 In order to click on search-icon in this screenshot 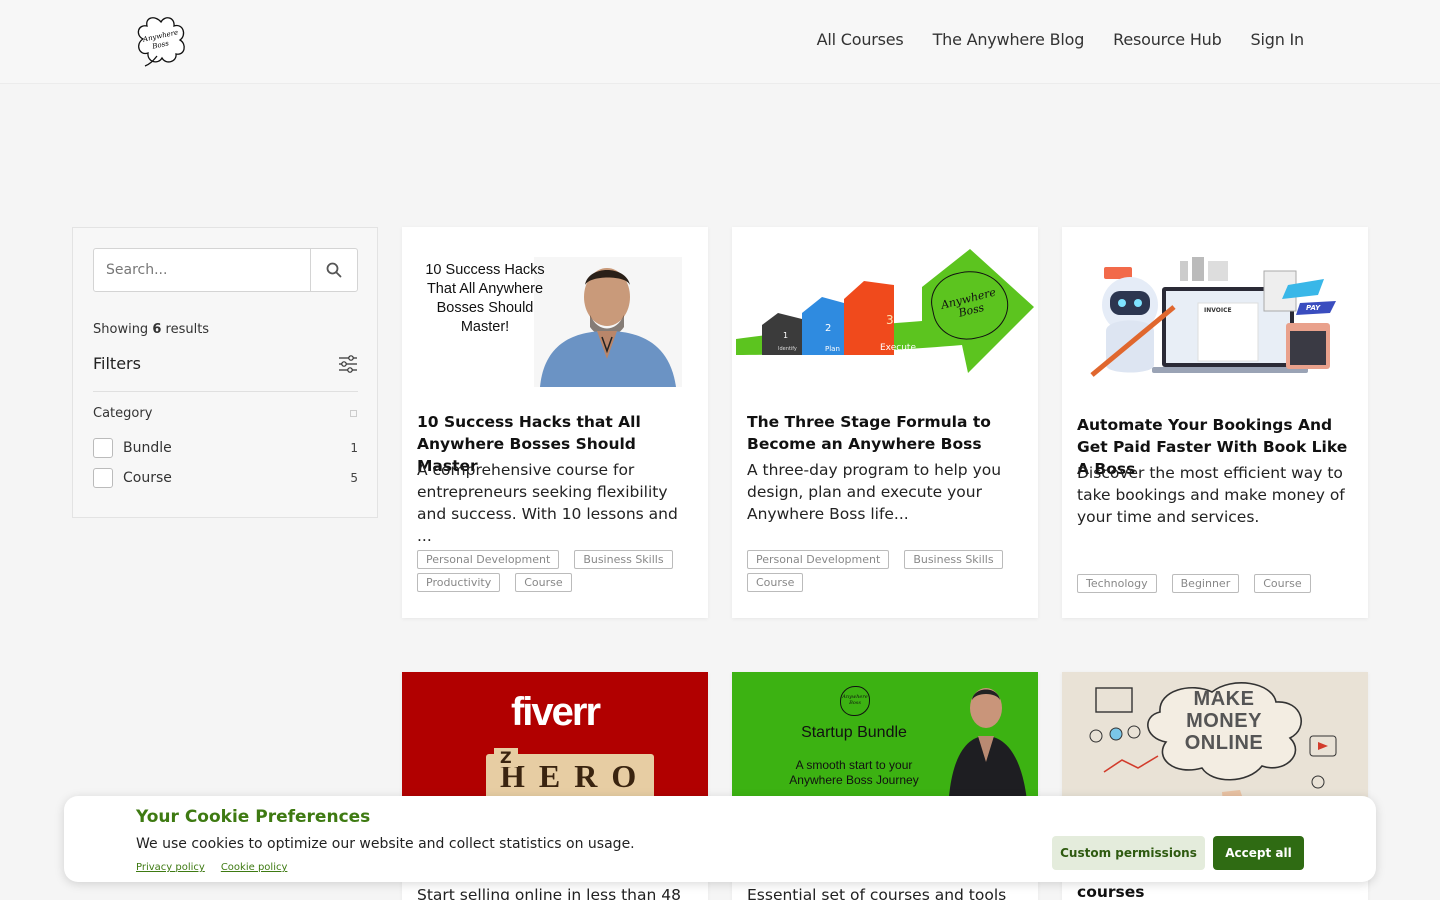, I will do `click(334, 270)`.